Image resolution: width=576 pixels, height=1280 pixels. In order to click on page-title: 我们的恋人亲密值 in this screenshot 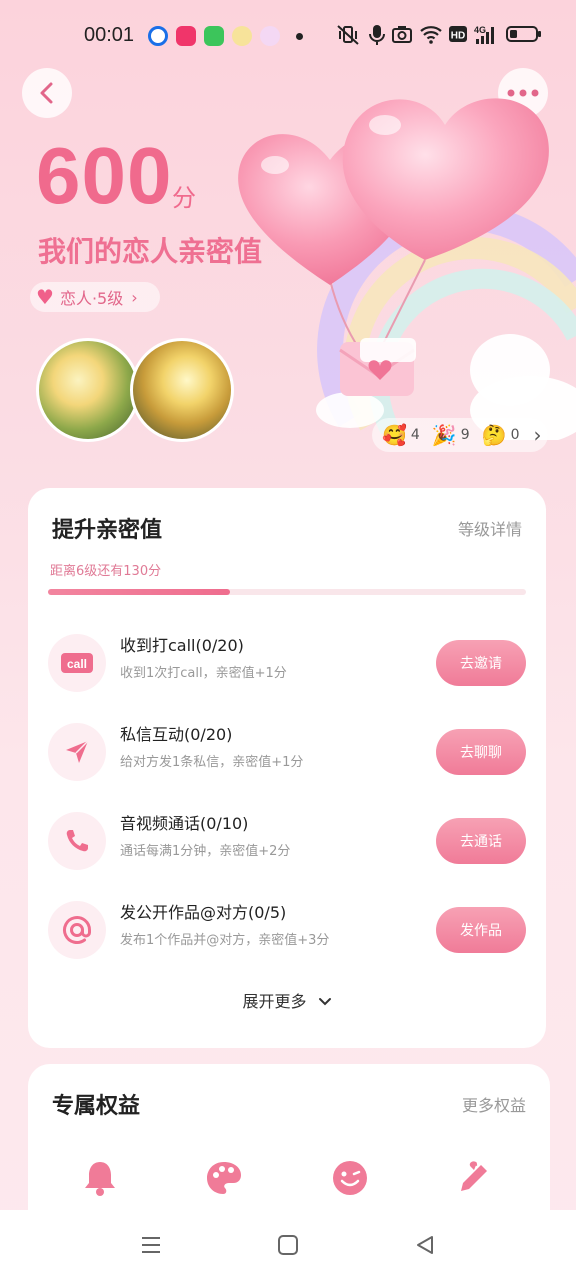, I will do `click(150, 251)`.